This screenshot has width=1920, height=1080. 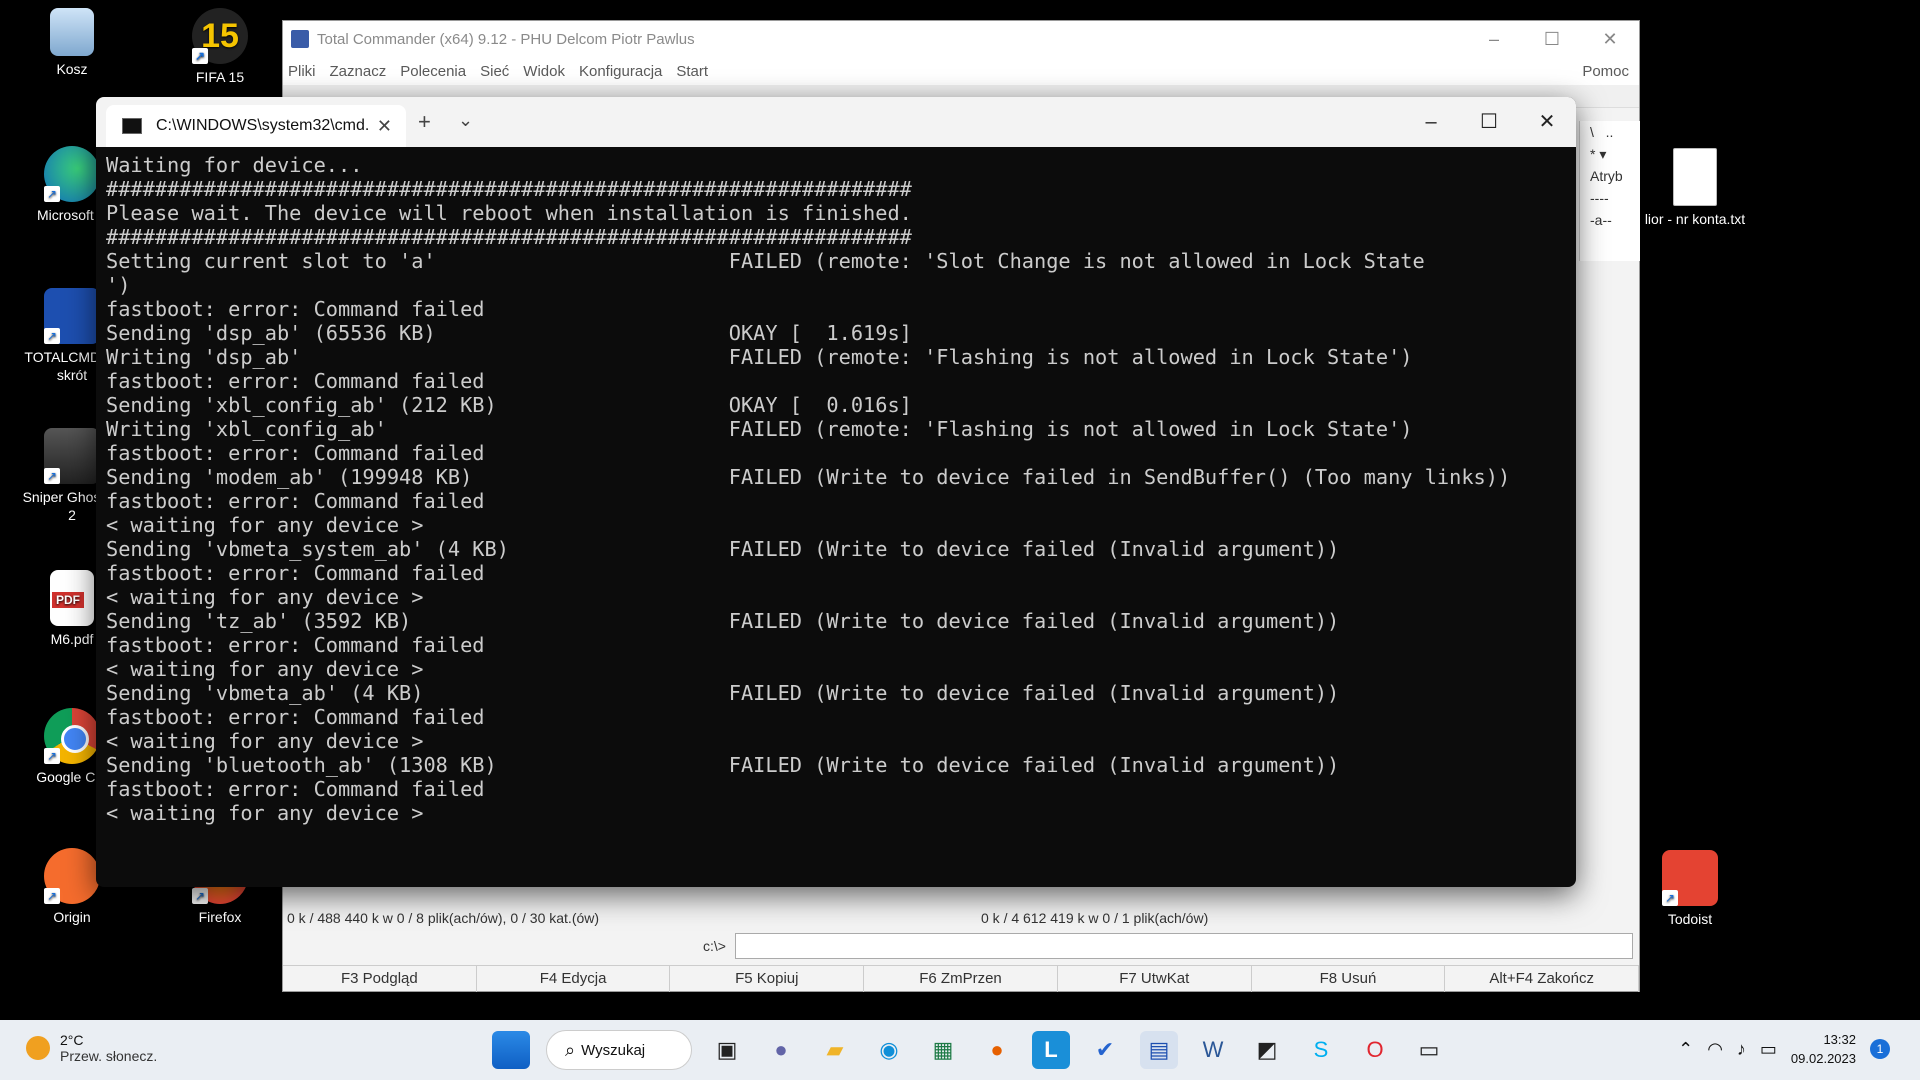 What do you see at coordinates (1159, 1050) in the screenshot?
I see `totalcmd-taskbar-icon: ▤` at bounding box center [1159, 1050].